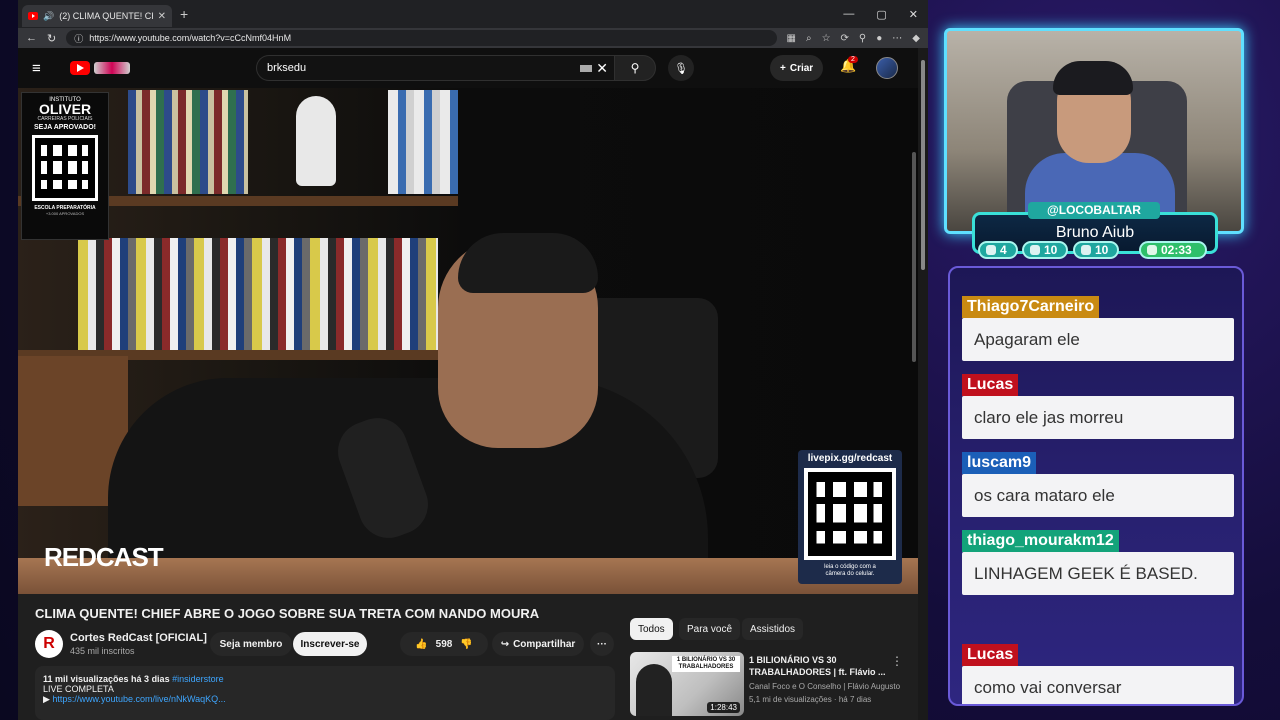 The height and width of the screenshot is (720, 1280). I want to click on views-and-date: 11 mil visualizações há 3 dias, so click(106, 679).